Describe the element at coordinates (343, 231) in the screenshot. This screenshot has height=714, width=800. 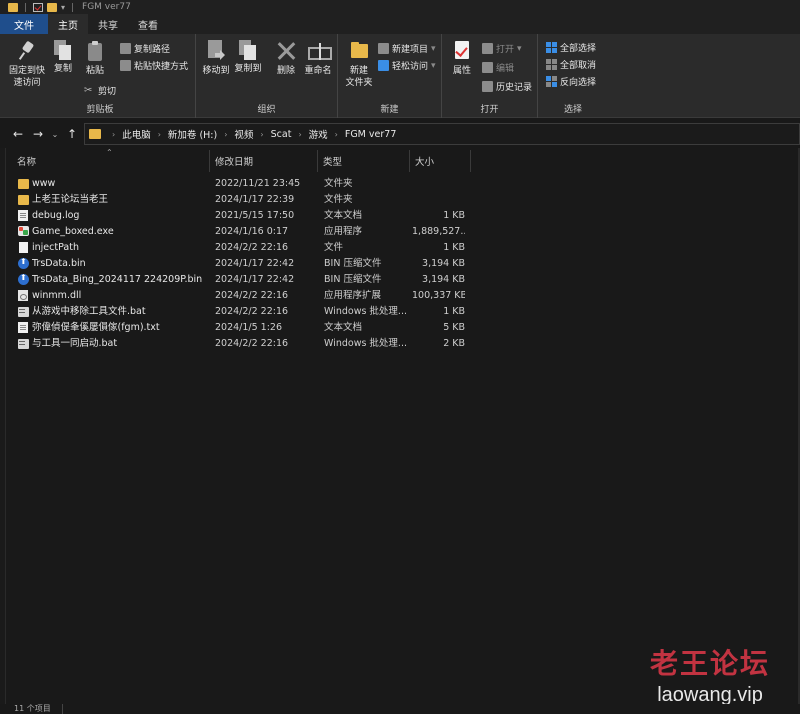
I see `file-type: 应用程序` at that location.